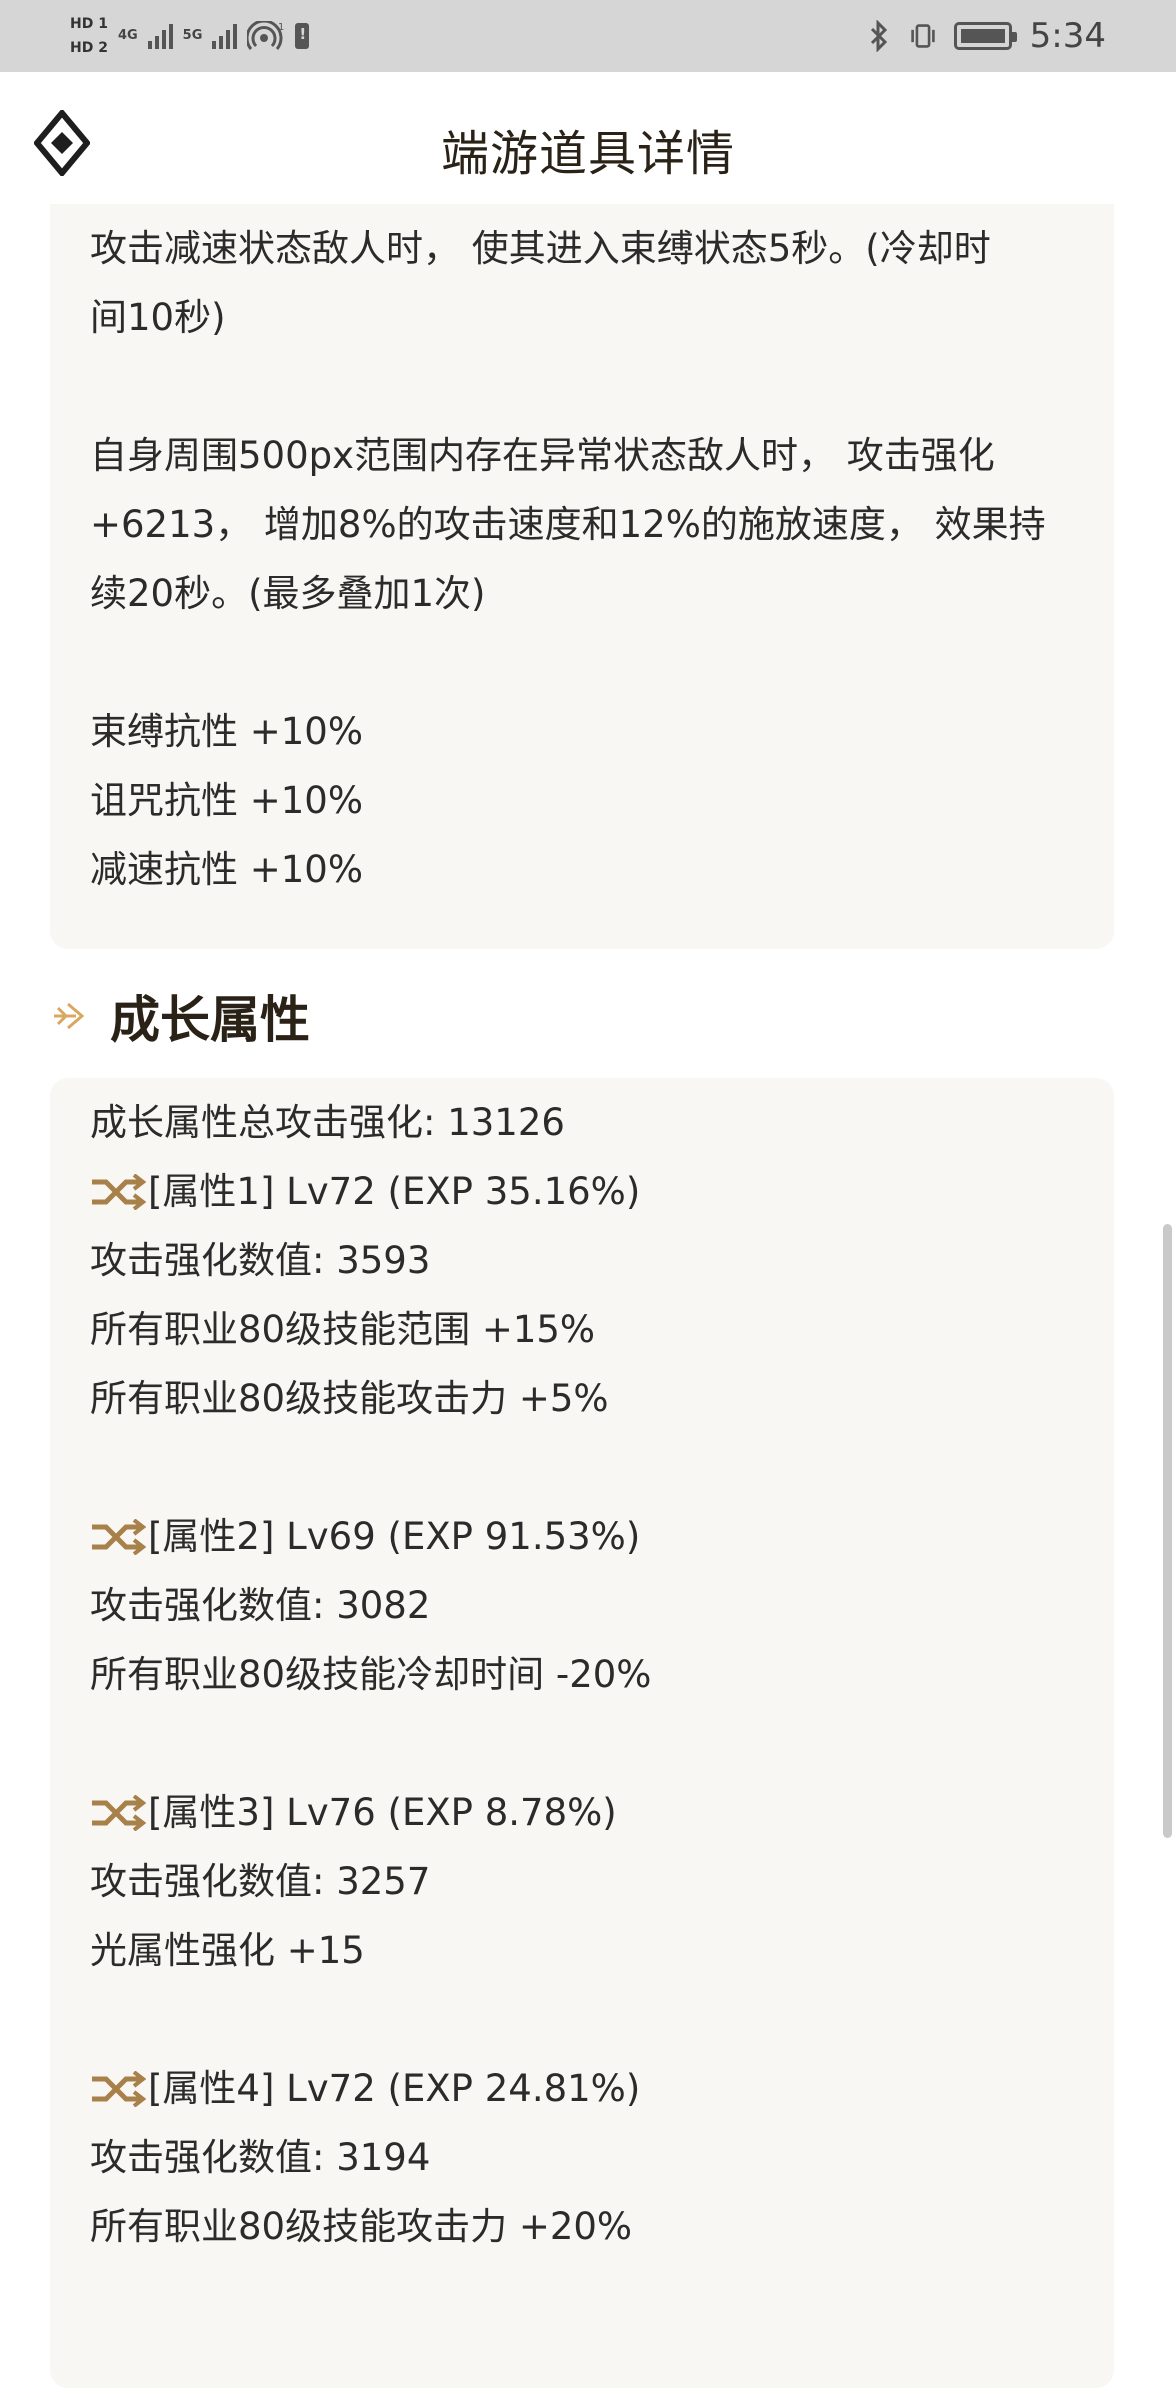 Image resolution: width=1176 pixels, height=2400 pixels. Describe the element at coordinates (266, 35) in the screenshot. I see `hotspot-icon: 1` at that location.